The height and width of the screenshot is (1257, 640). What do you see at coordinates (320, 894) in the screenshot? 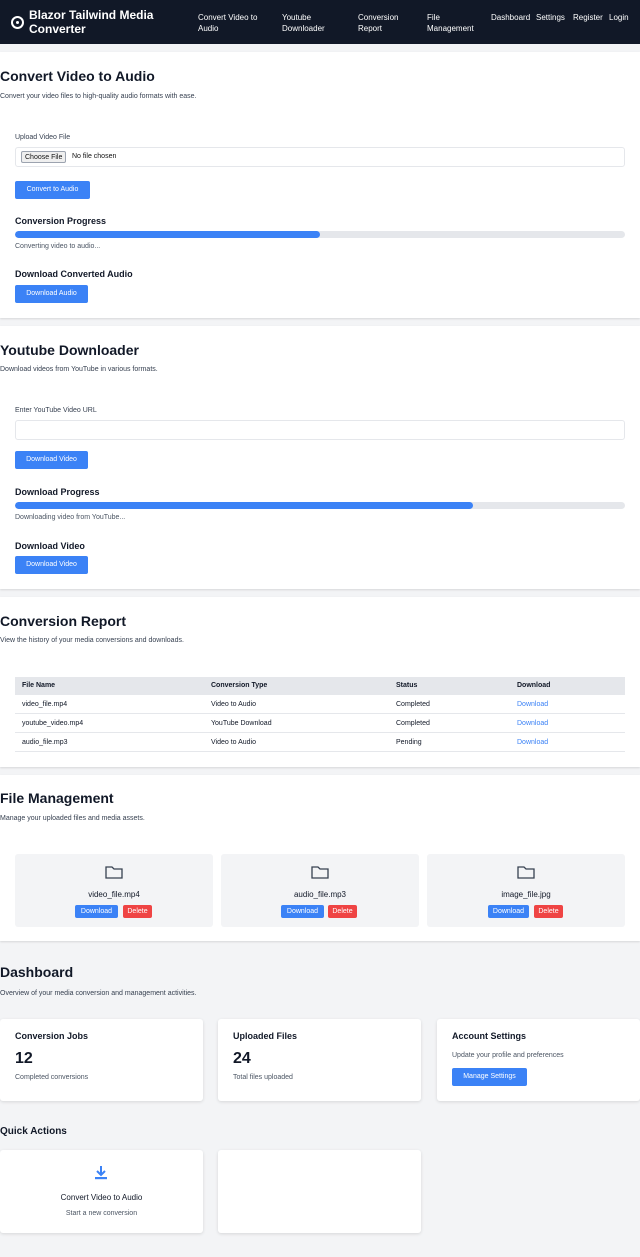
I see `file-name: audio_file.mp3` at bounding box center [320, 894].